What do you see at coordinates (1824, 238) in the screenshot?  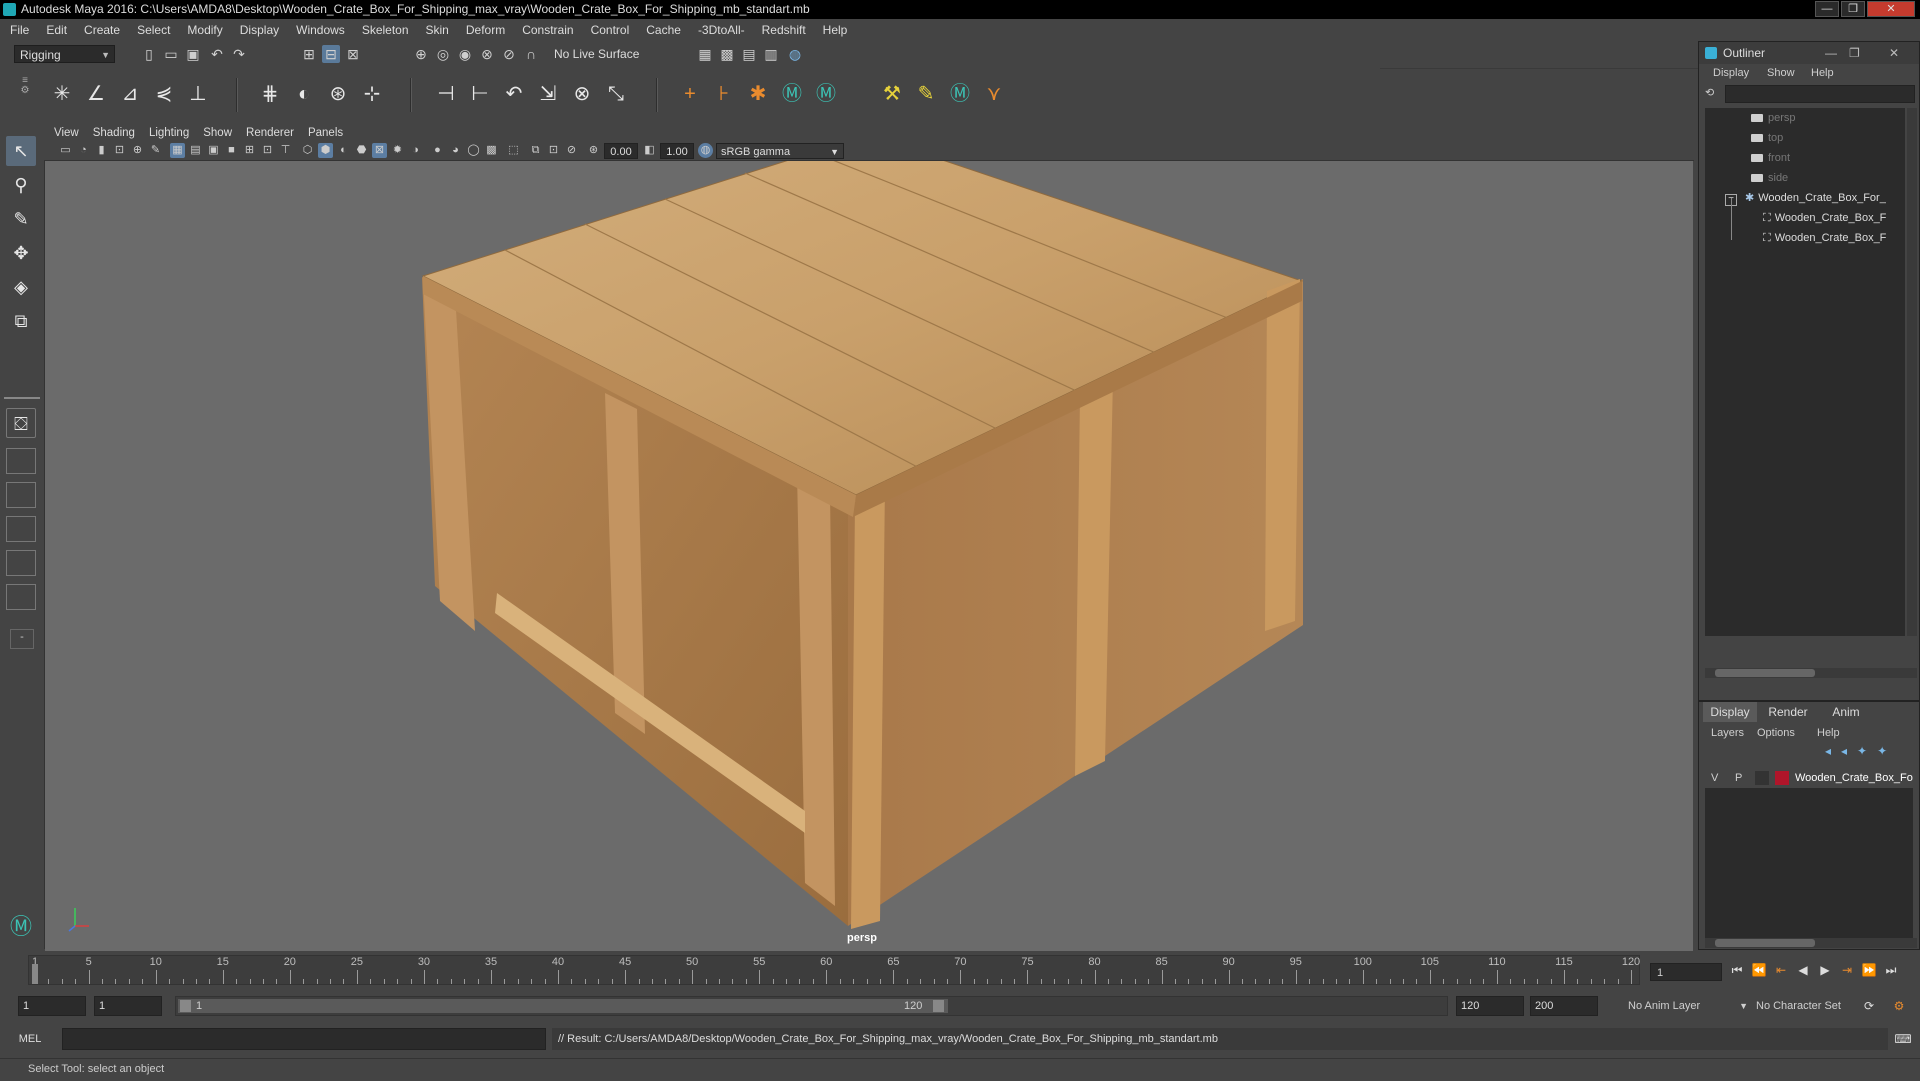 I see `outliner-item-crate-mesh-2: ⛶ Wooden_Crate_Box_F` at bounding box center [1824, 238].